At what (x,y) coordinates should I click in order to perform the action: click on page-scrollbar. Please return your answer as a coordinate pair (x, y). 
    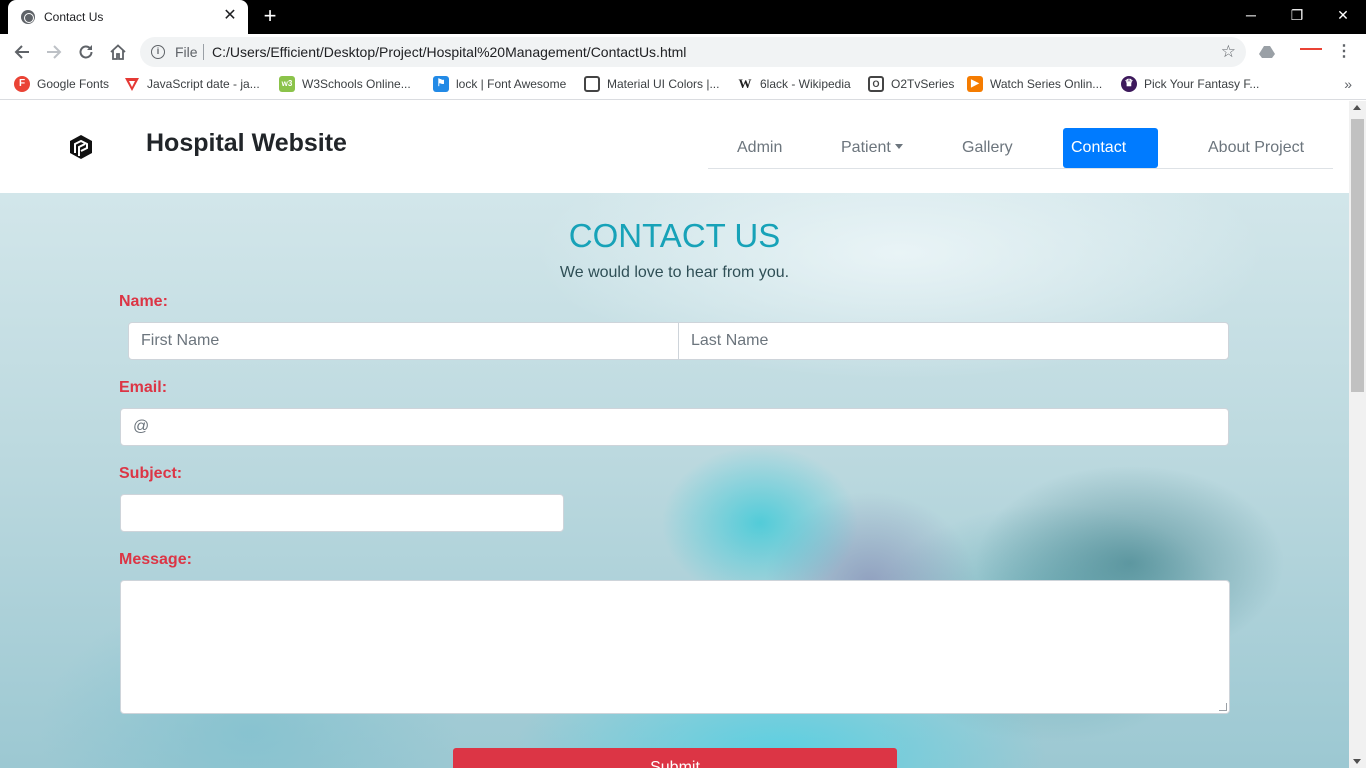
    Looking at the image, I should click on (1357, 434).